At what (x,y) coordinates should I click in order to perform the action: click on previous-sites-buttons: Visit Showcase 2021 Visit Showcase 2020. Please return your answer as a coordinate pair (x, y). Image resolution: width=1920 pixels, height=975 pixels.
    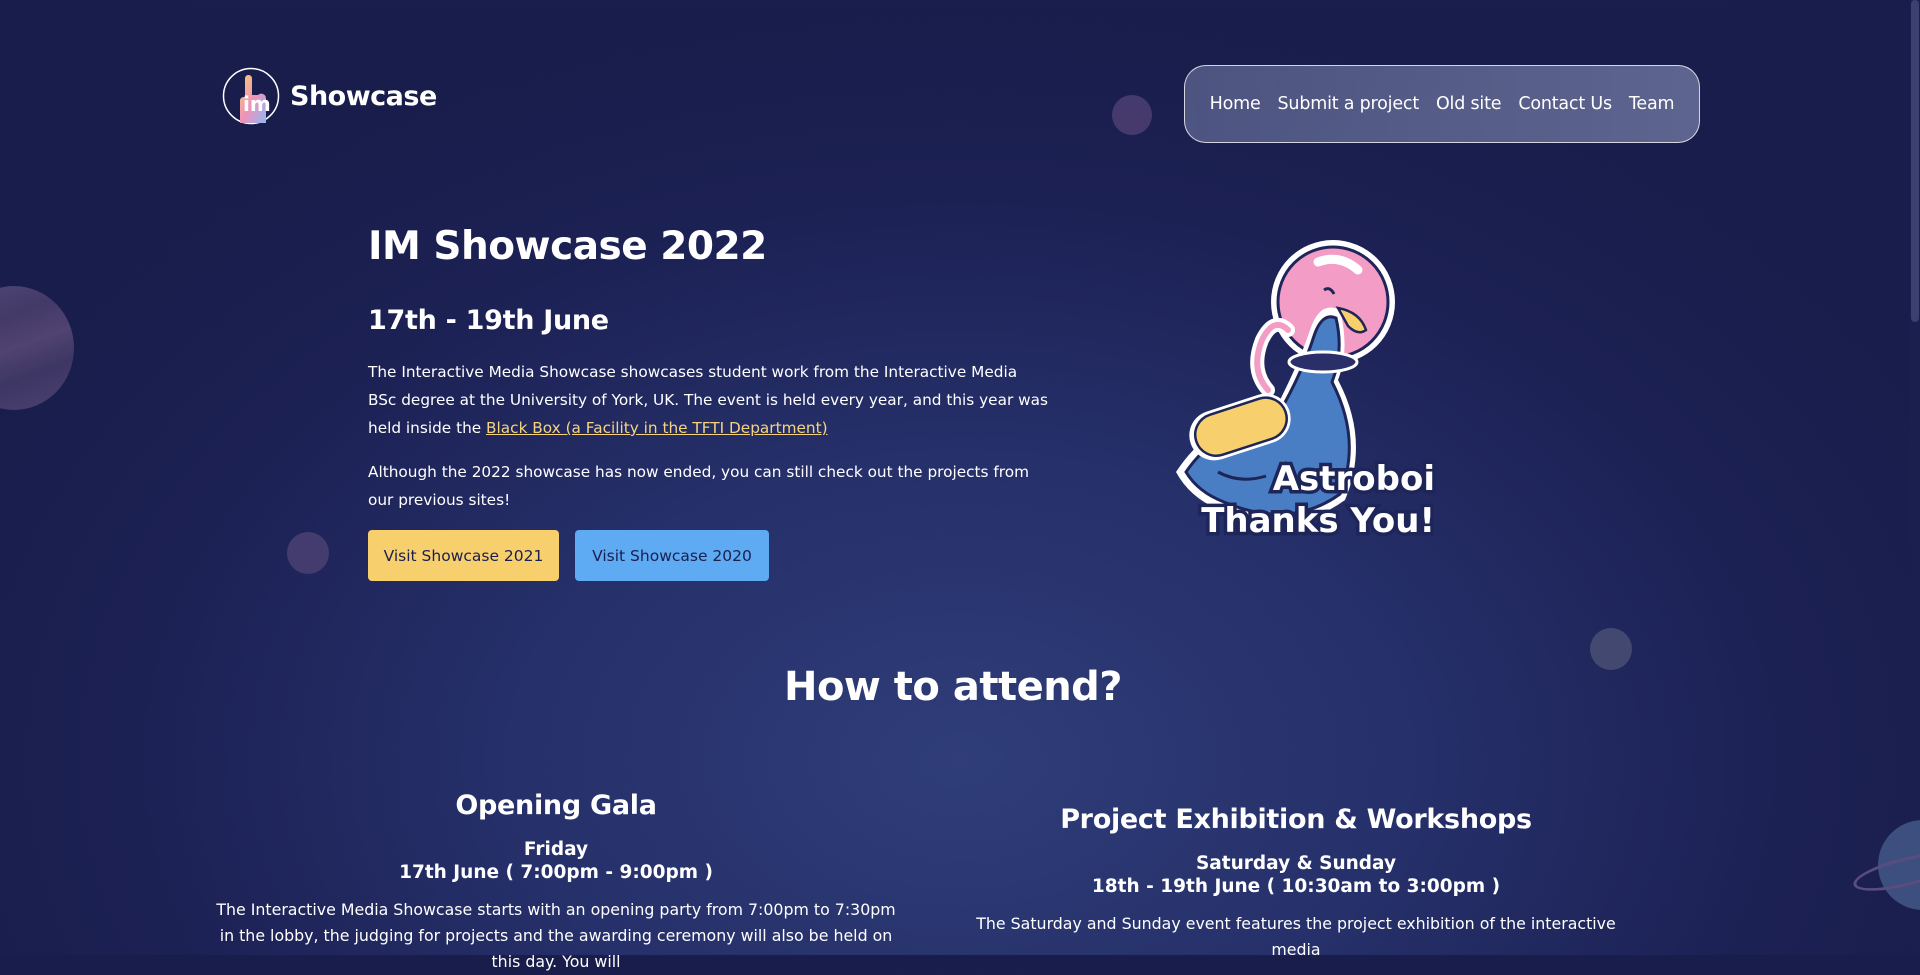
    Looking at the image, I should click on (708, 555).